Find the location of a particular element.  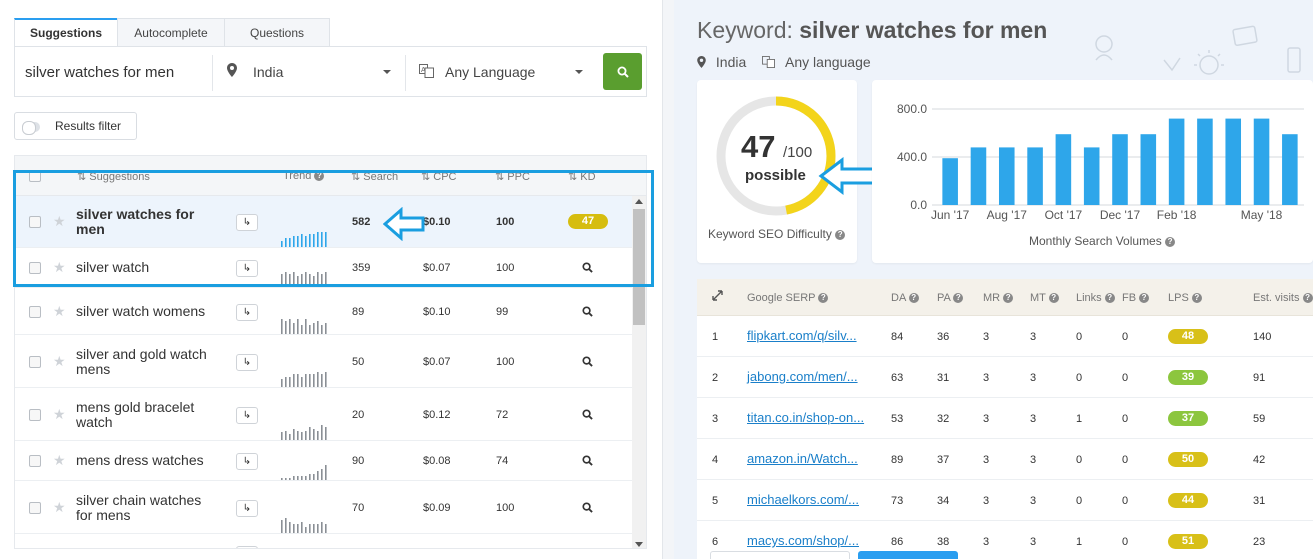

keyword-title-prefix: Keyword: is located at coordinates (748, 30).